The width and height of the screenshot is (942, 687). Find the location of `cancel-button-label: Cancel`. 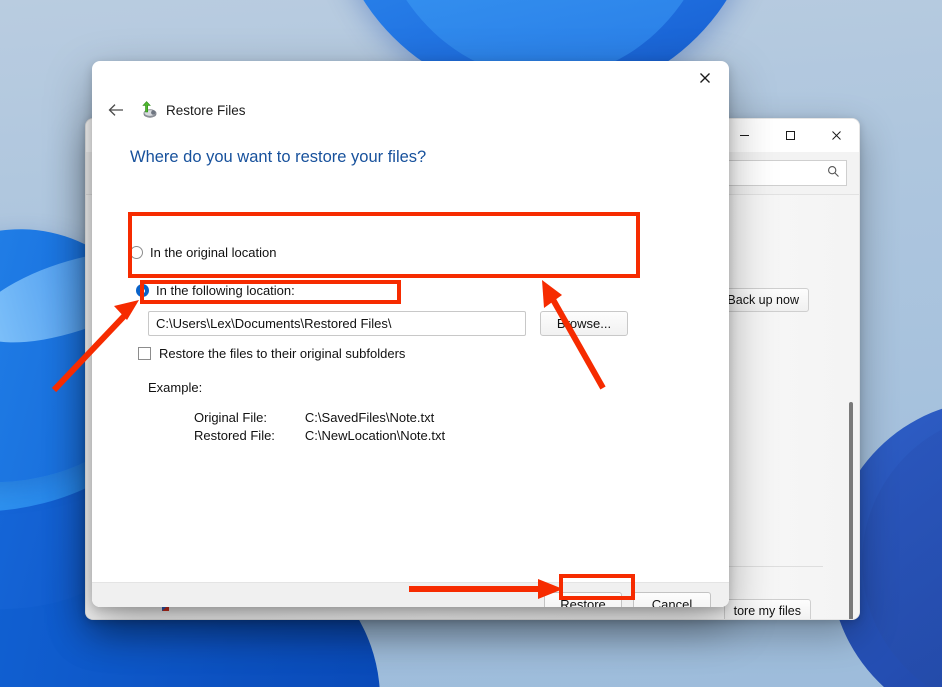

cancel-button-label: Cancel is located at coordinates (672, 602).